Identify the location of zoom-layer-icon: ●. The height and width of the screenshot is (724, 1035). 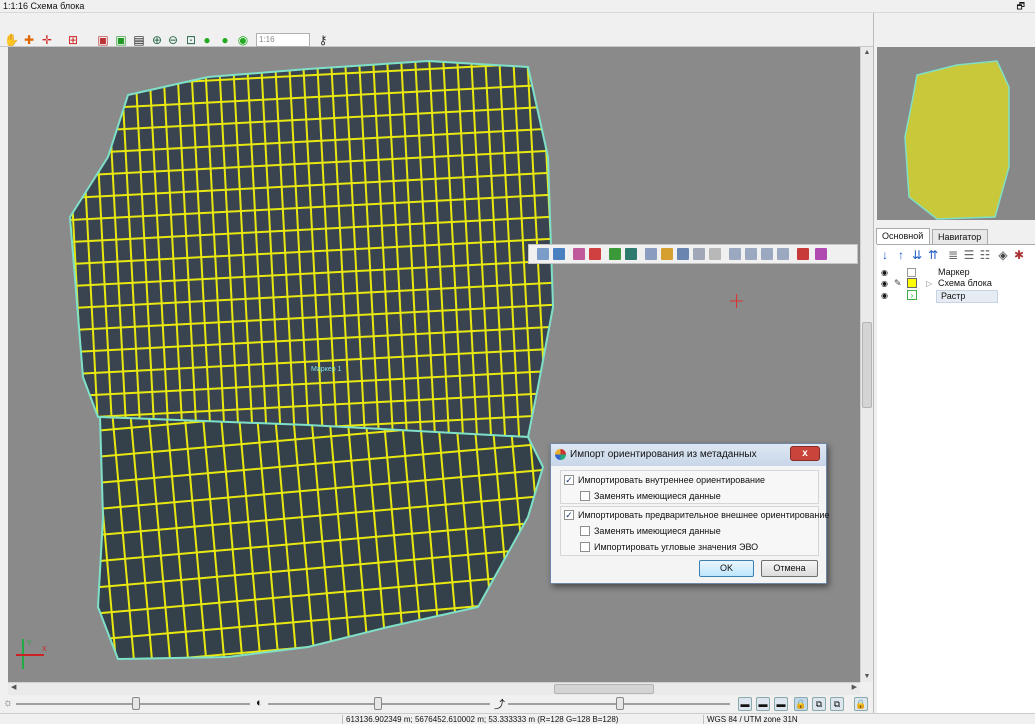
(225, 40).